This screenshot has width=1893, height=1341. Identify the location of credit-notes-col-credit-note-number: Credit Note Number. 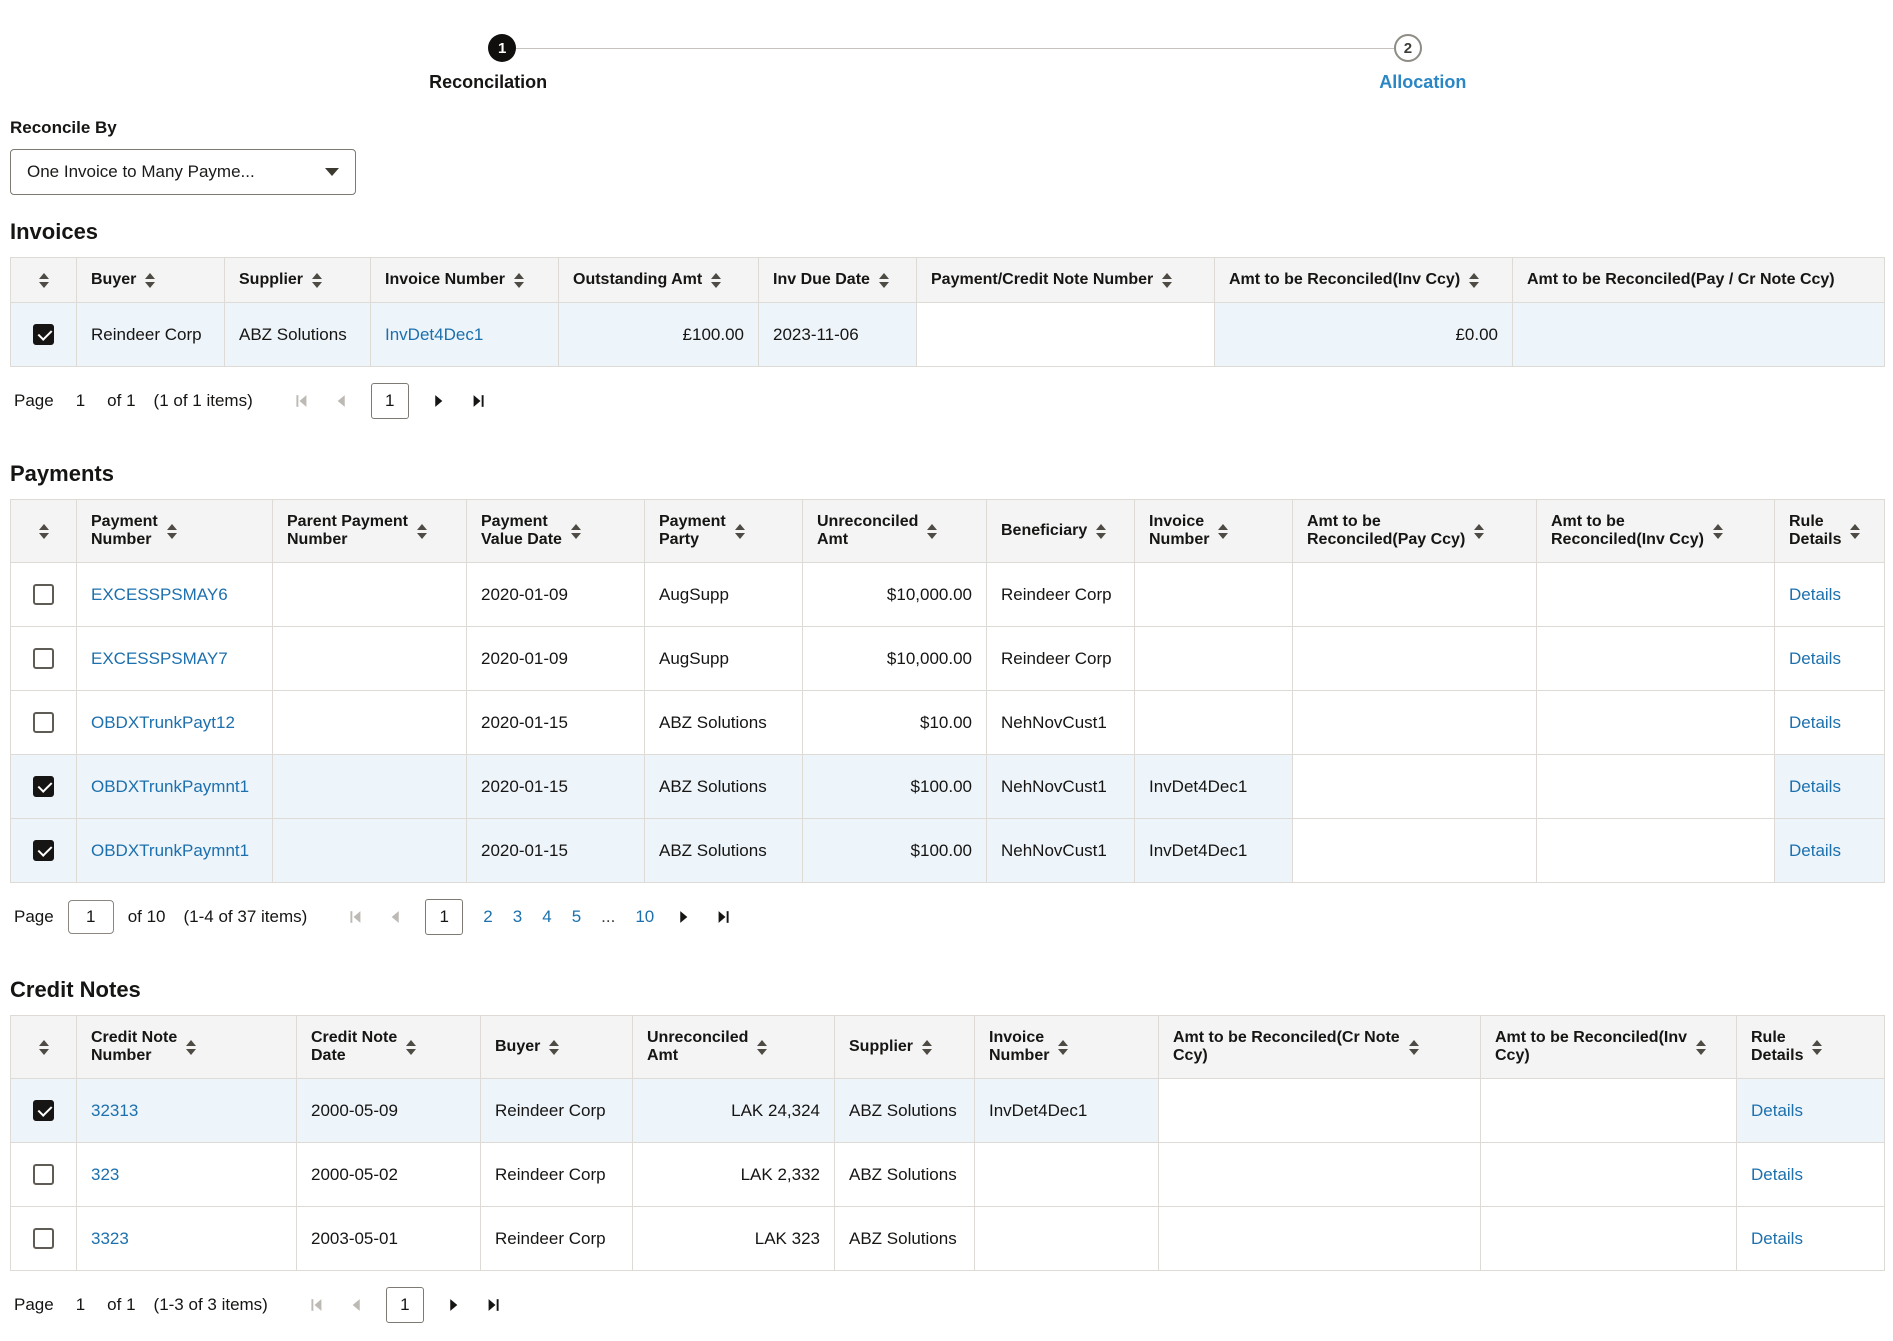
(186, 1047).